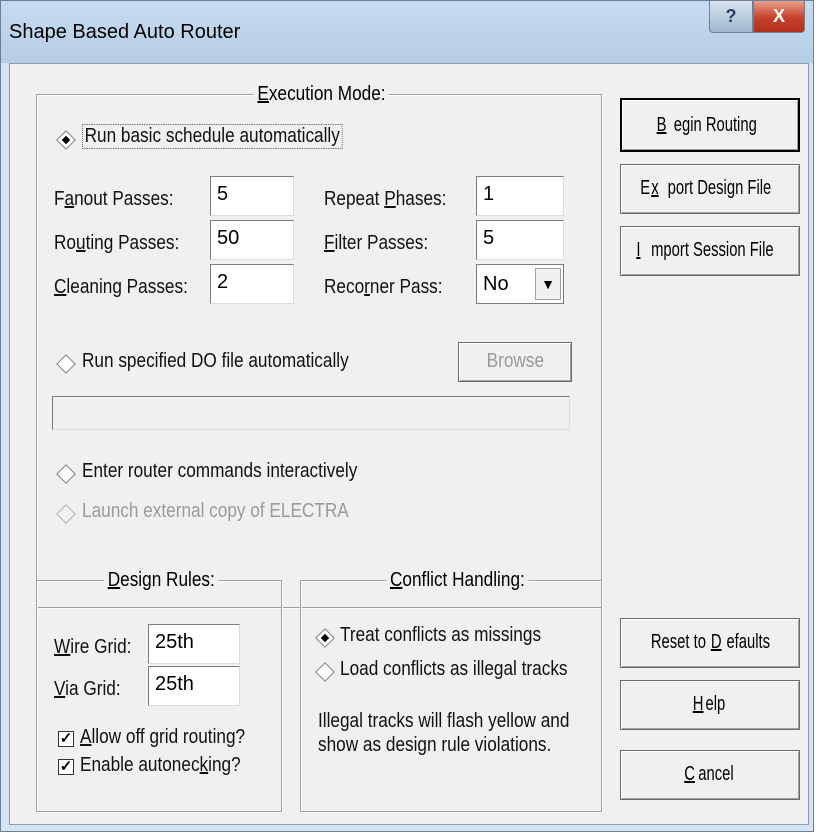 The height and width of the screenshot is (834, 816). I want to click on recorner-pass-select: No ▼, so click(520, 284).